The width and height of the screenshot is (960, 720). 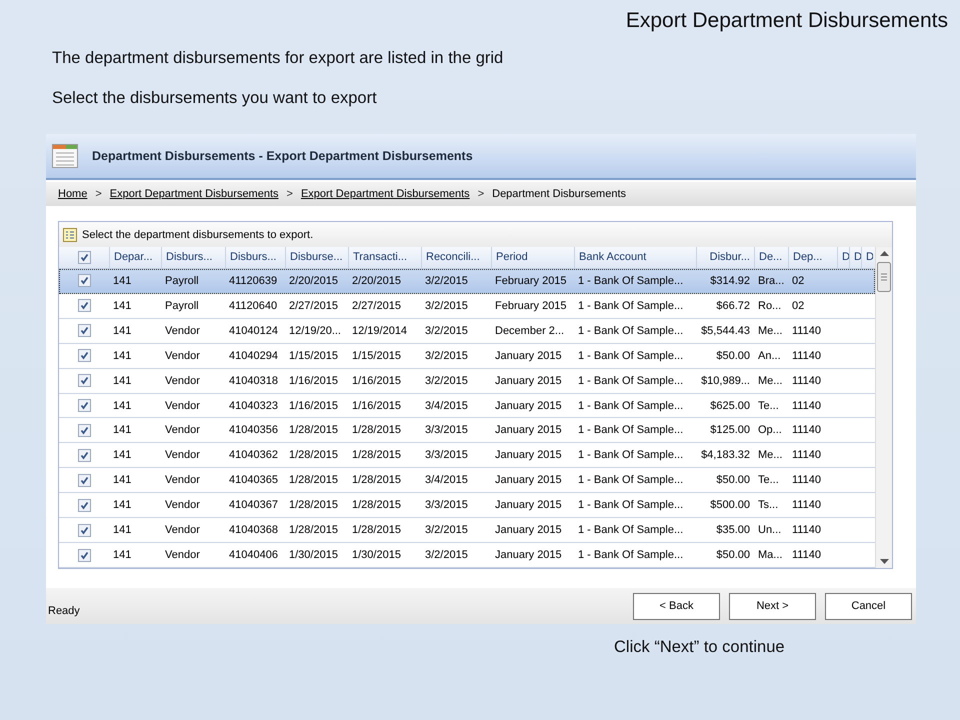 What do you see at coordinates (446, 456) in the screenshot?
I see `table-cell-text: 3/3/2015` at bounding box center [446, 456].